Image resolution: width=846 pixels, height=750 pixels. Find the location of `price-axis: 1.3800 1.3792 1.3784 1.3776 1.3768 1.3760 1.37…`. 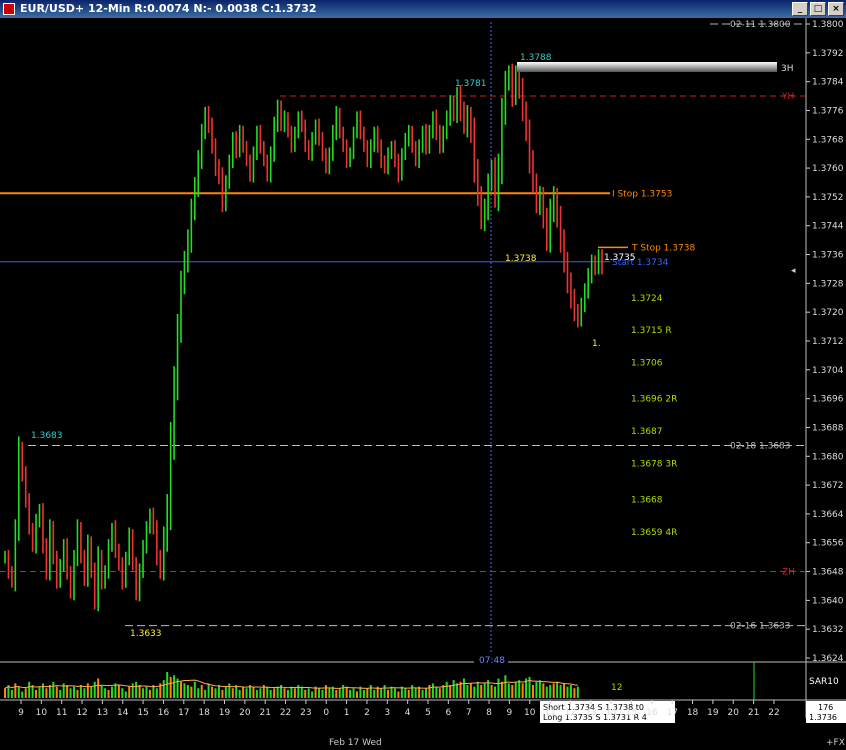

price-axis: 1.3800 1.3792 1.3784 1.3776 1.3768 1.3760 1.37… is located at coordinates (825, 342).